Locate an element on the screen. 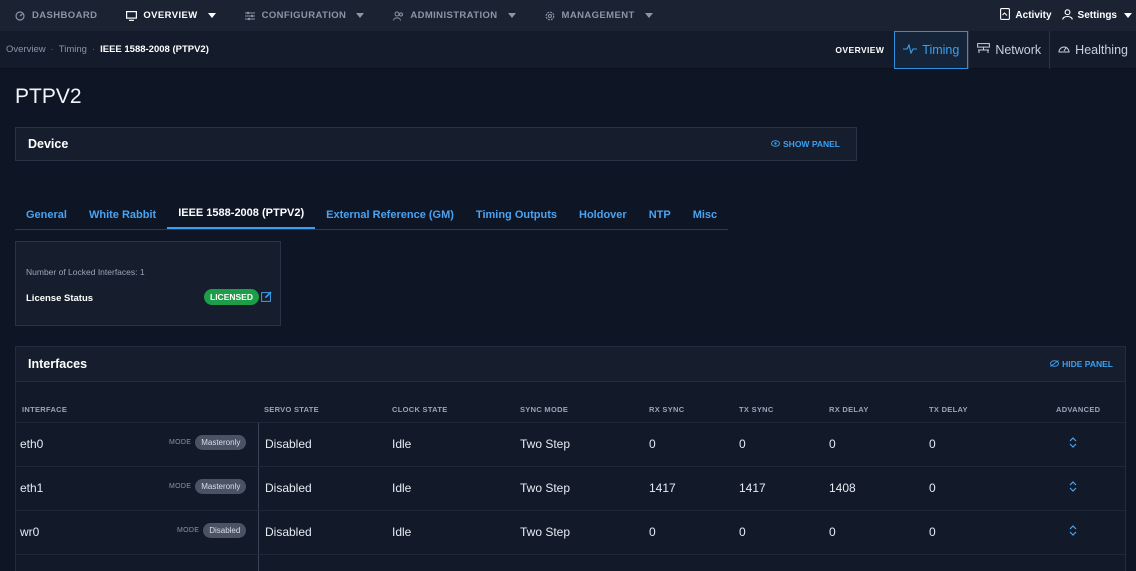 Image resolution: width=1136 pixels, height=571 pixels. dashboard-icon is located at coordinates (20, 16).